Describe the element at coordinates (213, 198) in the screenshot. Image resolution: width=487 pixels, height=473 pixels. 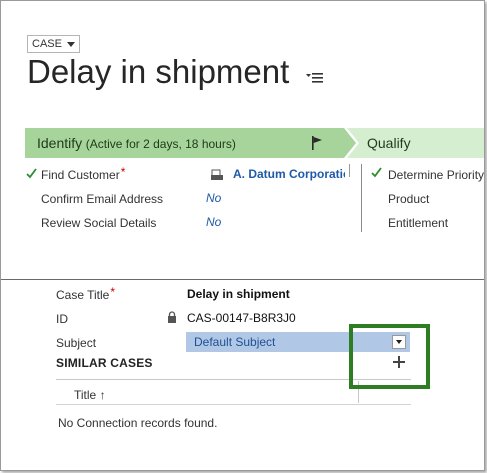
I see `confirm-email-value: No` at that location.